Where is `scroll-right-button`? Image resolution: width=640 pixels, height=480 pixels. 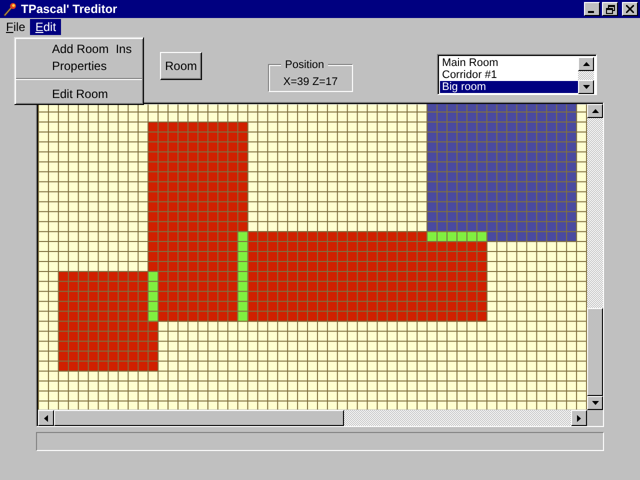
scroll-right-button is located at coordinates (579, 418).